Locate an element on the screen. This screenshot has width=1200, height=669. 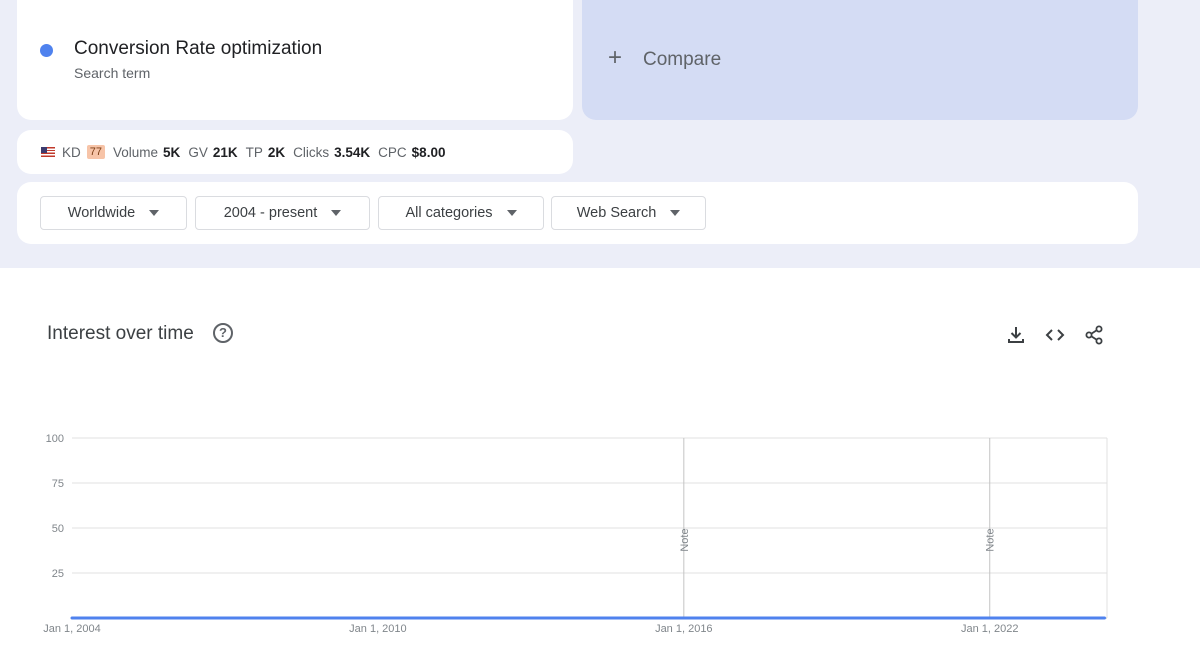
gv-label: GV is located at coordinates (198, 152).